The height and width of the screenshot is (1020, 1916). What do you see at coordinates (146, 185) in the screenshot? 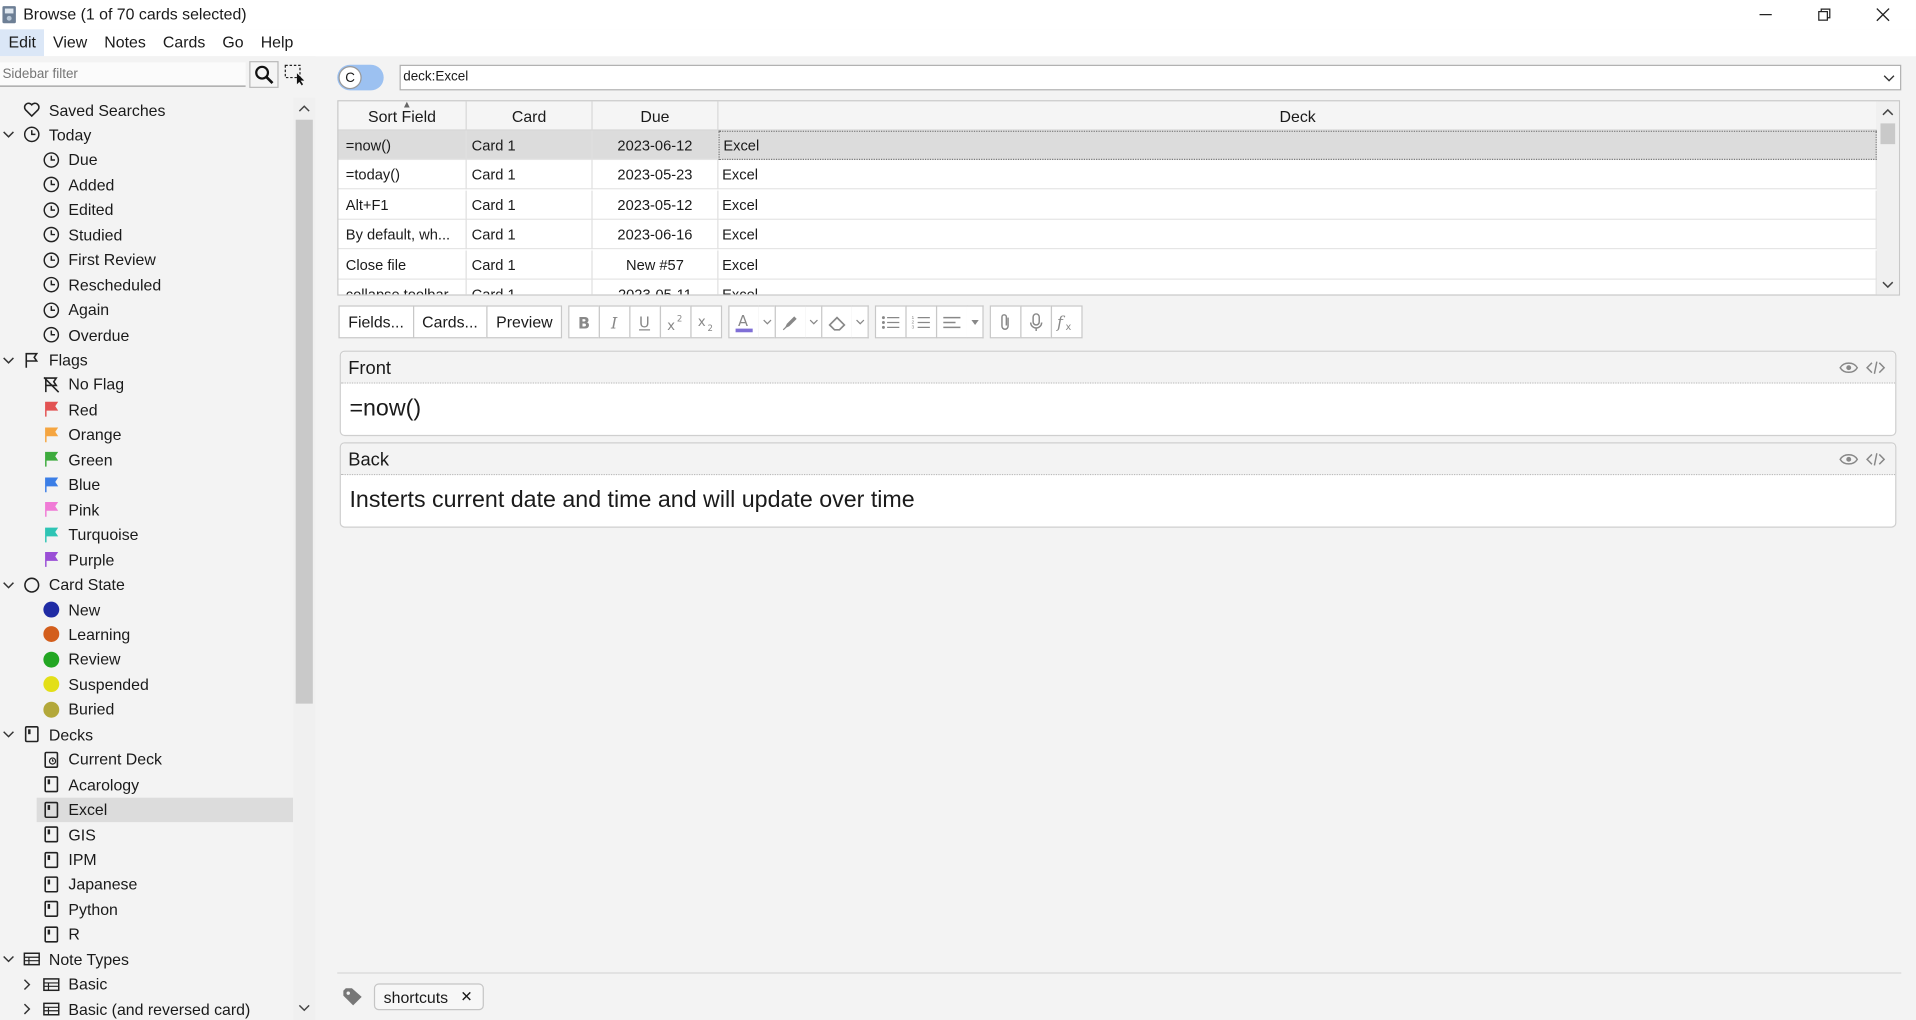
I see `sidebar-item-added: Added` at bounding box center [146, 185].